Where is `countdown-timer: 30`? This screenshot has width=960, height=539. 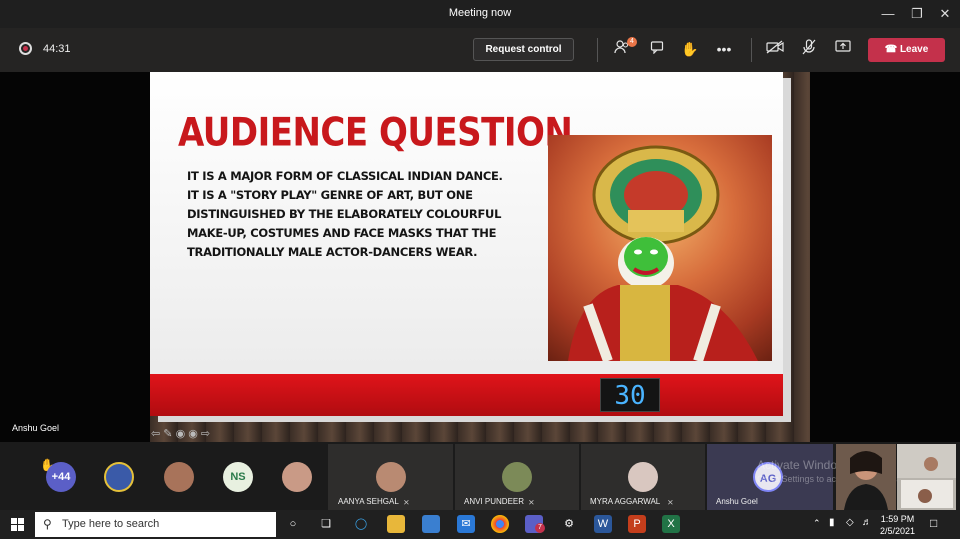 countdown-timer: 30 is located at coordinates (630, 395).